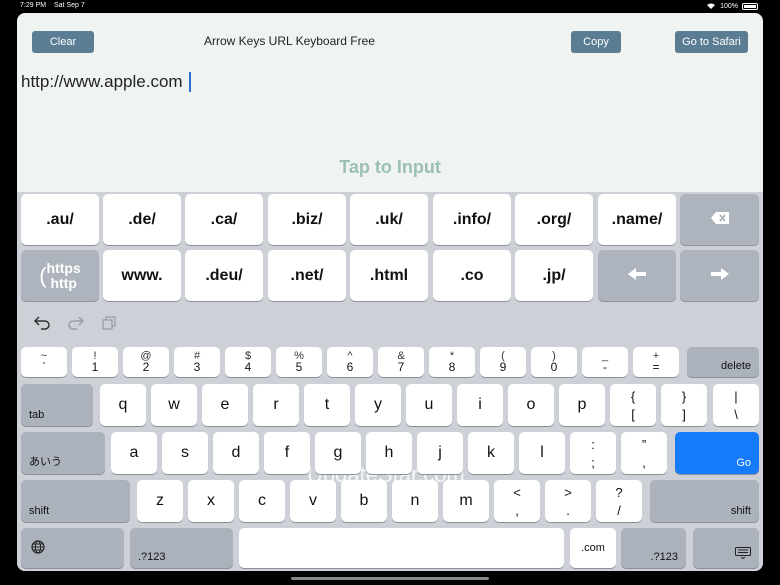 This screenshot has width=780, height=585. Describe the element at coordinates (95, 367) in the screenshot. I see `key-1-bottom: 1` at that location.